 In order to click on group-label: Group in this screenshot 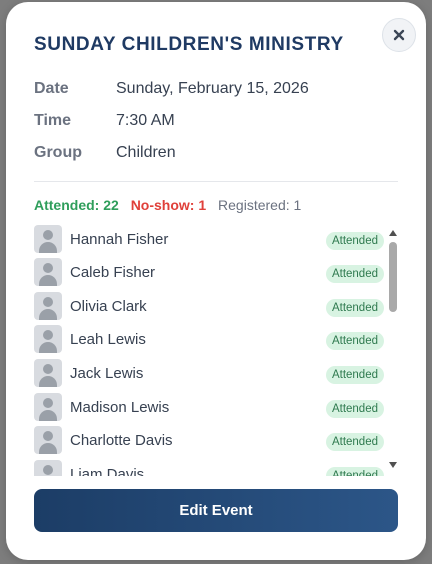, I will do `click(58, 152)`.